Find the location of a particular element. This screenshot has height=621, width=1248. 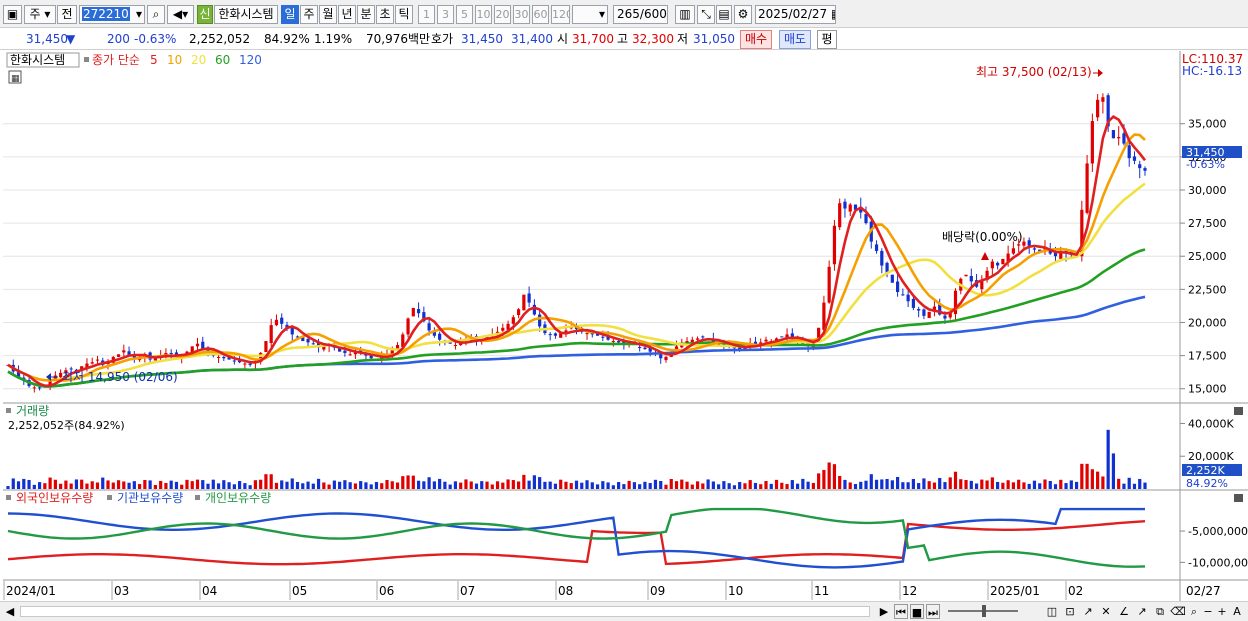

stop-icon: ■ is located at coordinates (917, 611).